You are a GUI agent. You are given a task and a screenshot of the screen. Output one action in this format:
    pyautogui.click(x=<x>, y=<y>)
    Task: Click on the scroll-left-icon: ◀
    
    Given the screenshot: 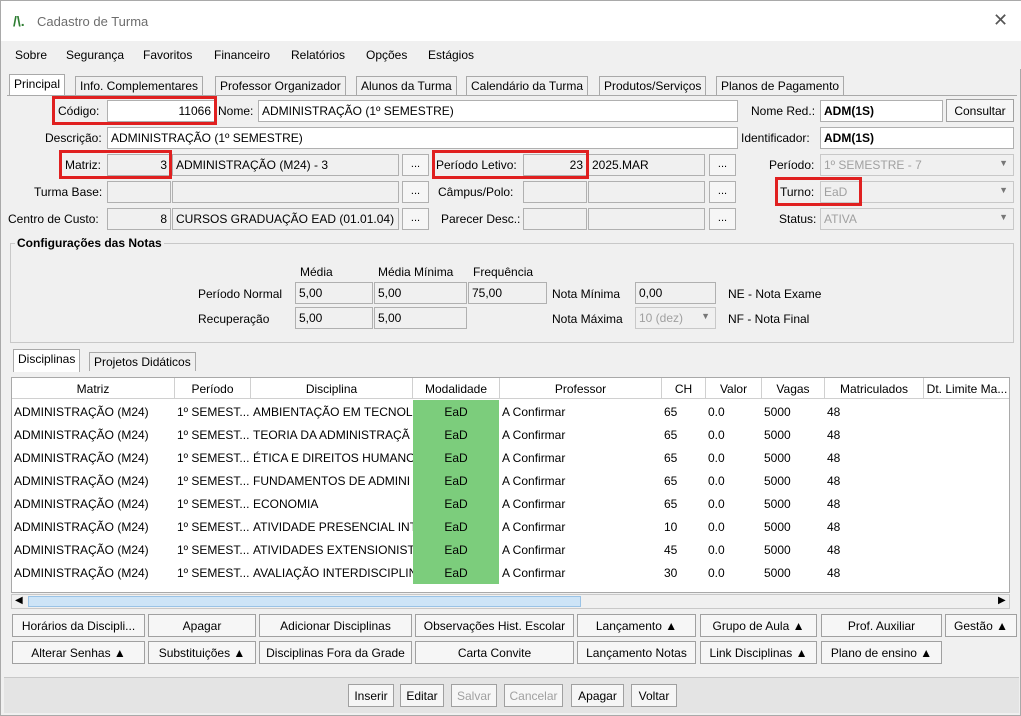 What is the action you would take?
    pyautogui.click(x=19, y=600)
    